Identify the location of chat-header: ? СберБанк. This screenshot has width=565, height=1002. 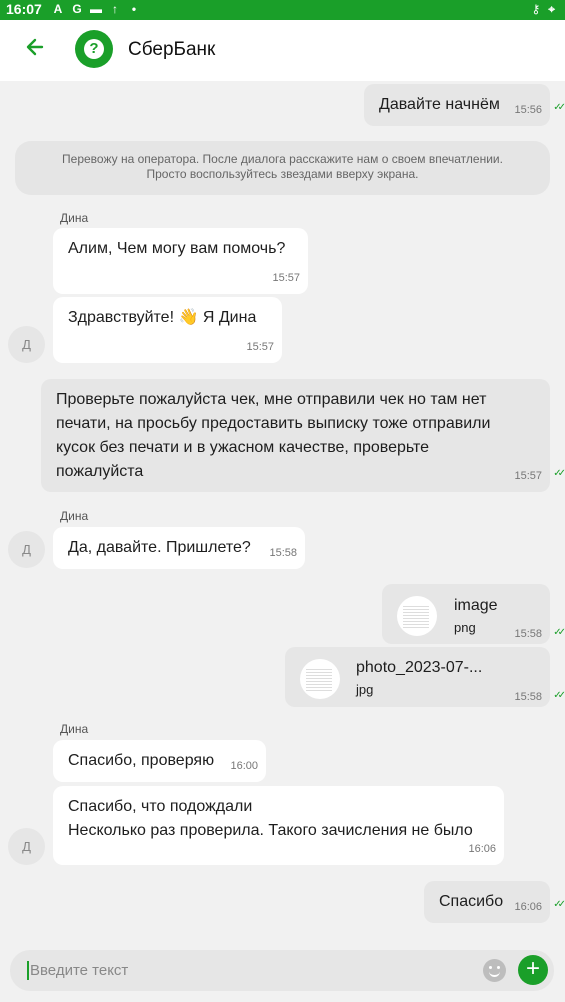
(282, 50).